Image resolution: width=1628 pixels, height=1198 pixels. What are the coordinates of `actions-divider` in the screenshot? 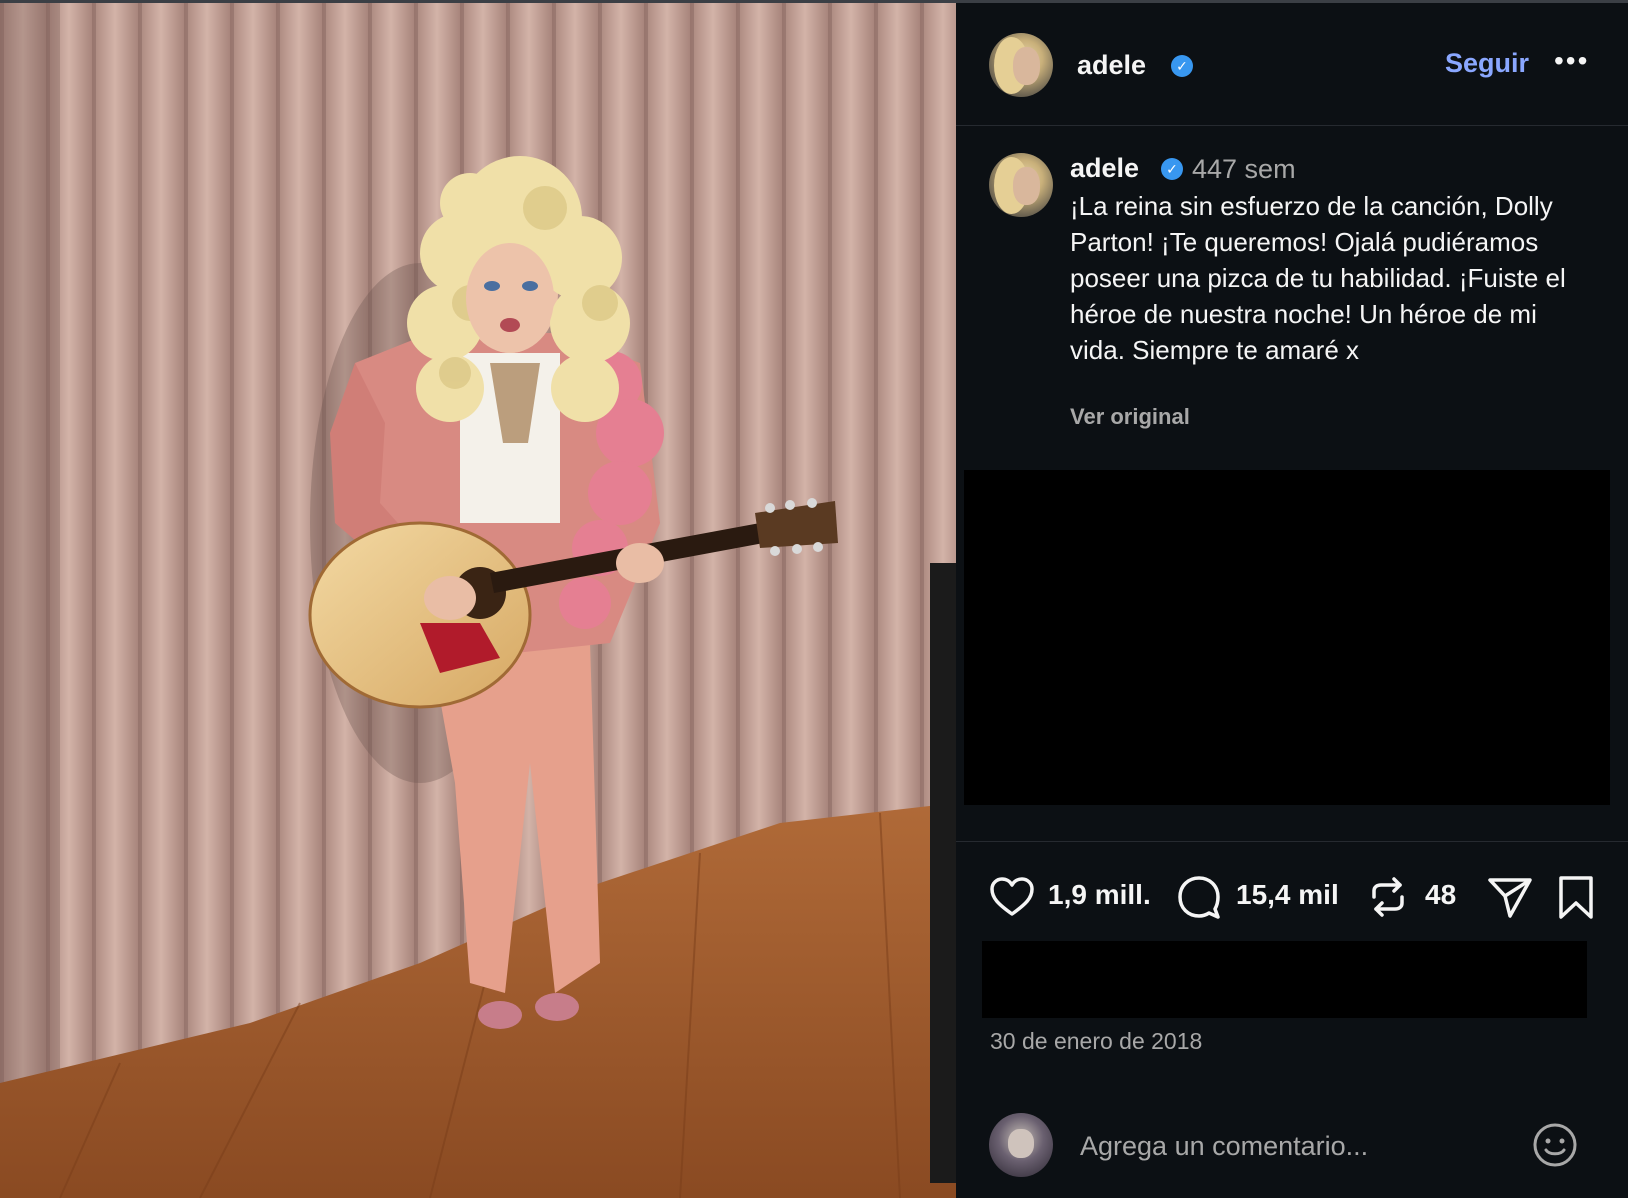 It's located at (1292, 842).